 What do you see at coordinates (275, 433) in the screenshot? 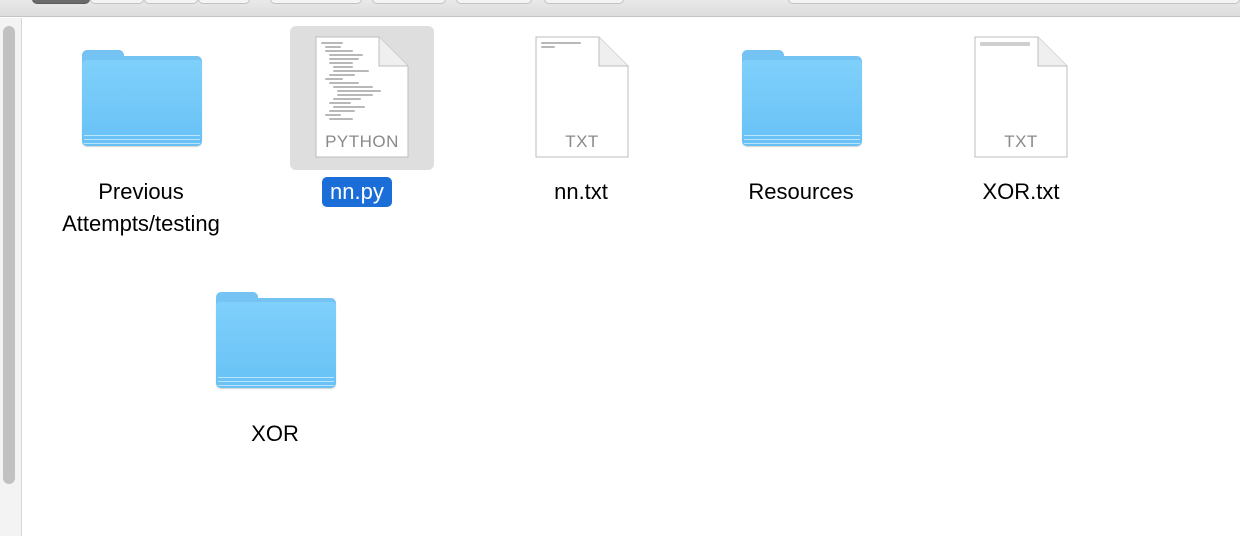
I see `file-name-label: XOR` at bounding box center [275, 433].